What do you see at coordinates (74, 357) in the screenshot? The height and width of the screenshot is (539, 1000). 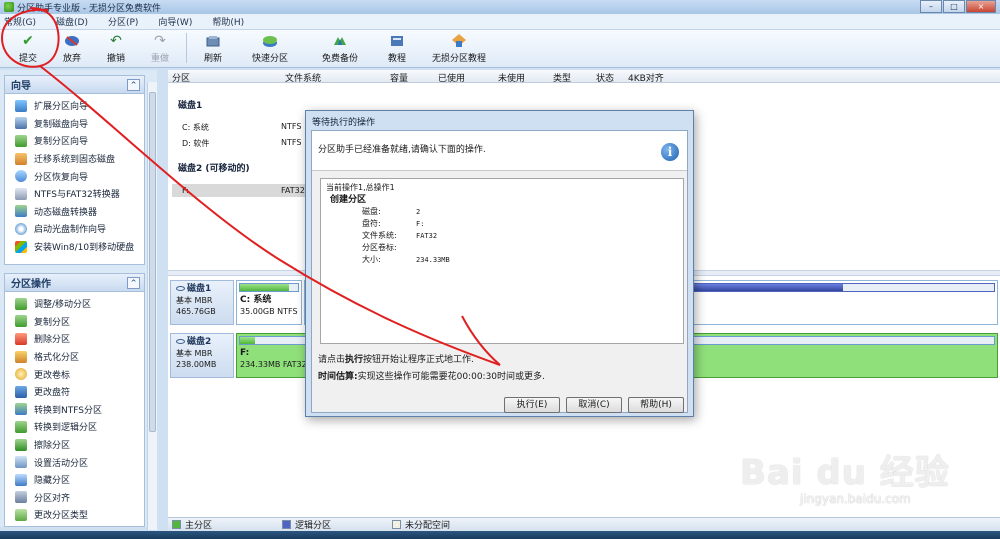 I see `op-format: 格式化分区` at bounding box center [74, 357].